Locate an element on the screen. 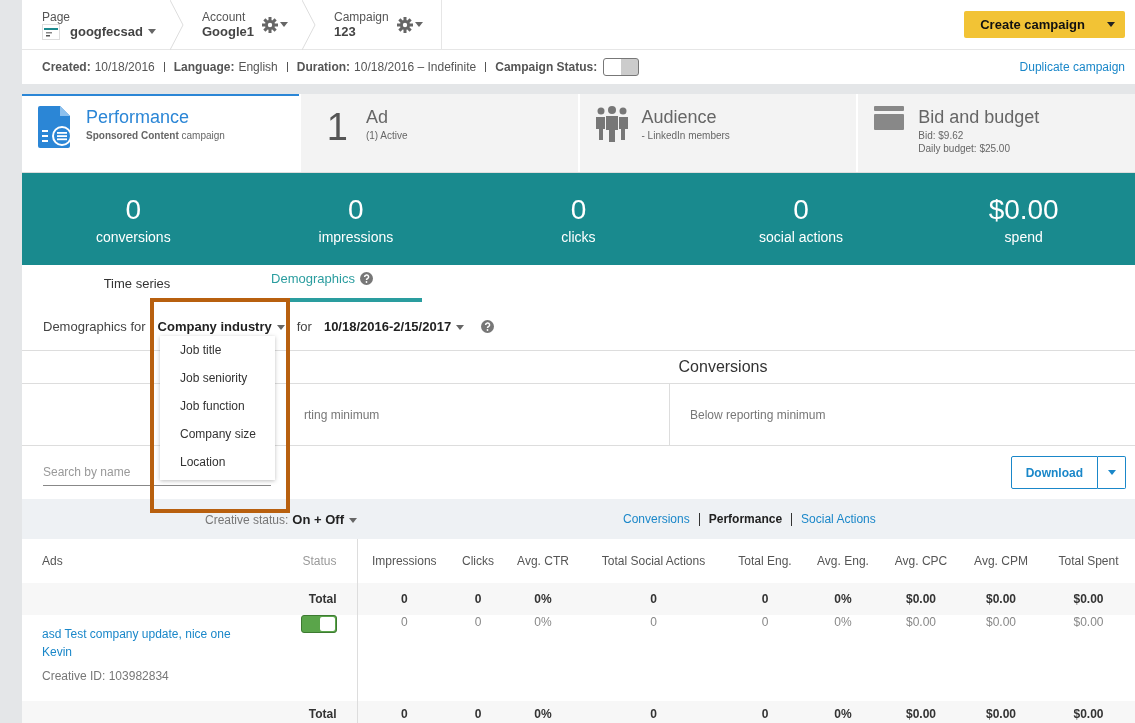 Image resolution: width=1135 pixels, height=723 pixels. date-range-dropdown: 10/18/2016-2/15/2017 is located at coordinates (394, 326).